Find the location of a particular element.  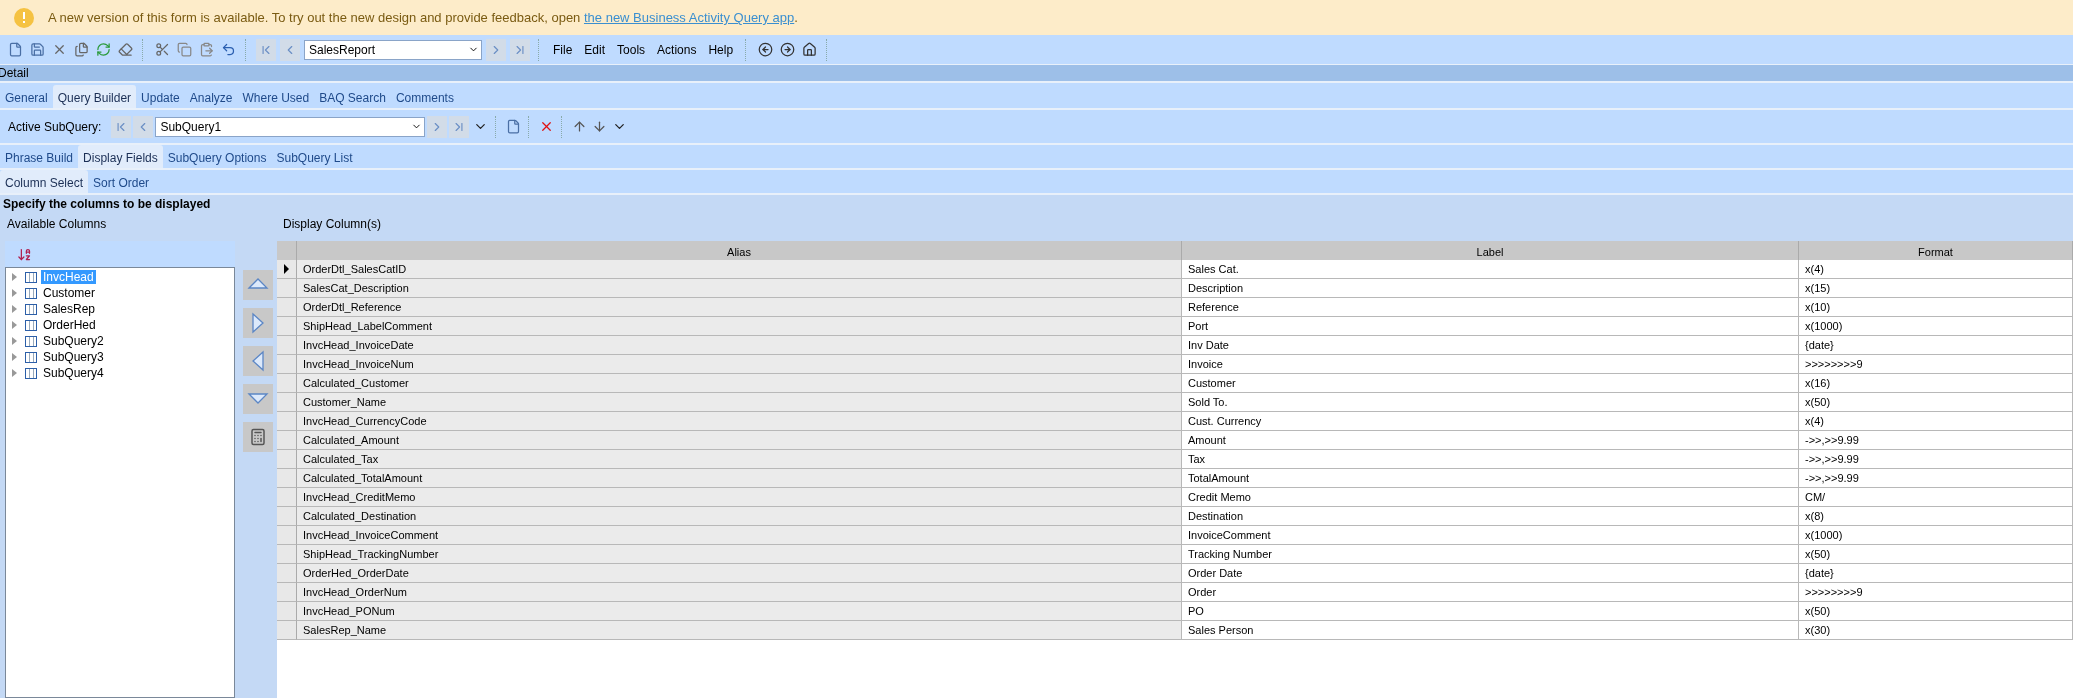

tab: Query Builder is located at coordinates (94, 96).